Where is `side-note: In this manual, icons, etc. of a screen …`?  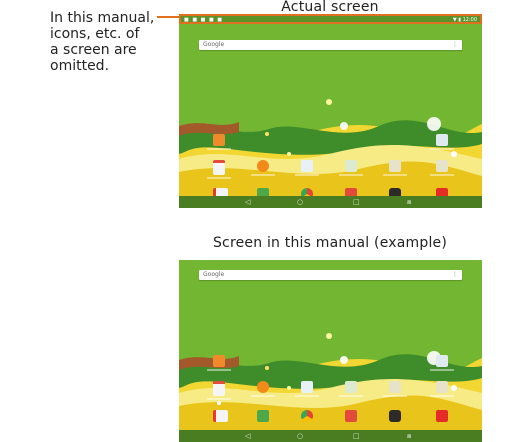
side-note: In this manual, icons, etc. of a screen … is located at coordinates (110, 42).